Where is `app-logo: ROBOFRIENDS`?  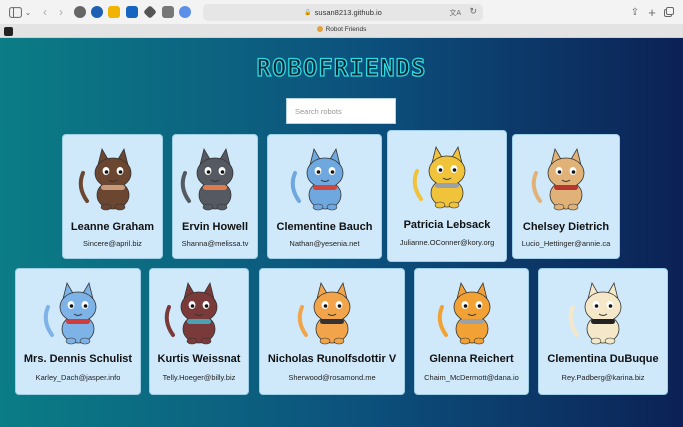 app-logo: ROBOFRIENDS is located at coordinates (341, 67).